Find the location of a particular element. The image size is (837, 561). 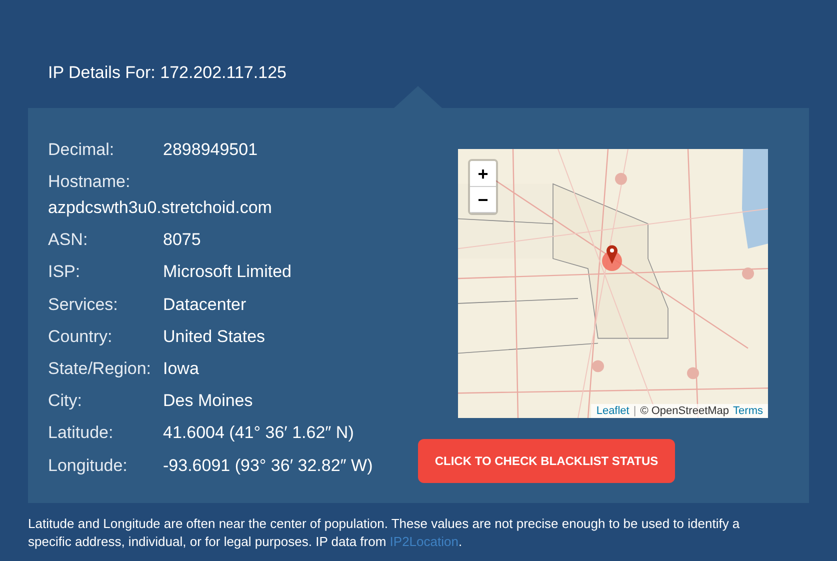

detail-value: Iowa is located at coordinates (181, 368).